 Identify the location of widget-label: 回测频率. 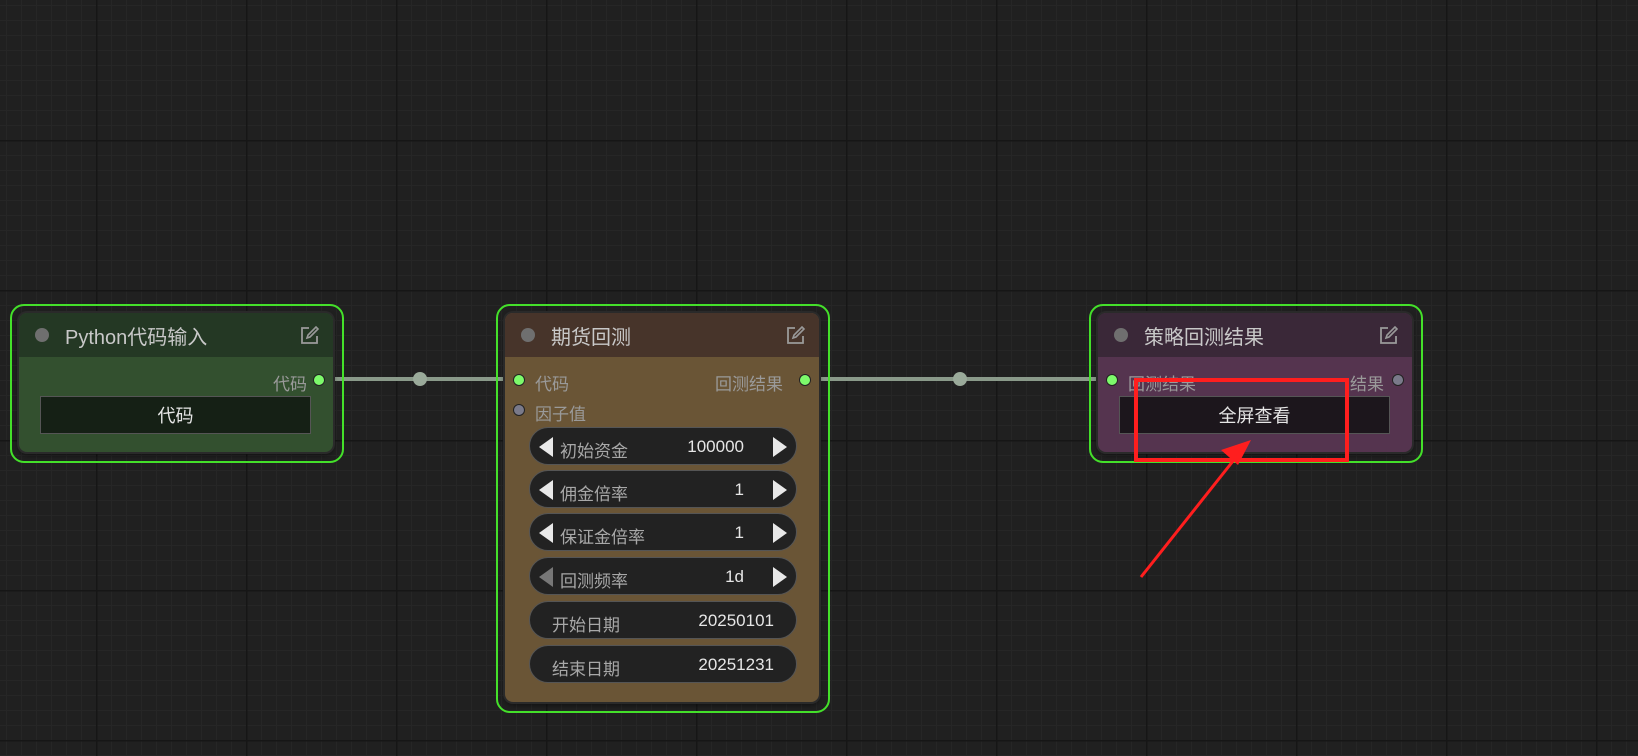
(594, 581).